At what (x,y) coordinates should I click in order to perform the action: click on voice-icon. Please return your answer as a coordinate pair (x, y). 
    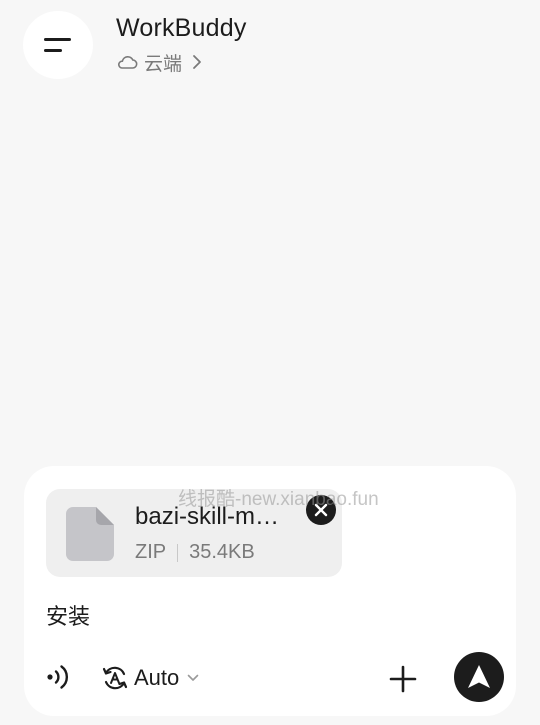
    Looking at the image, I should click on (57, 677).